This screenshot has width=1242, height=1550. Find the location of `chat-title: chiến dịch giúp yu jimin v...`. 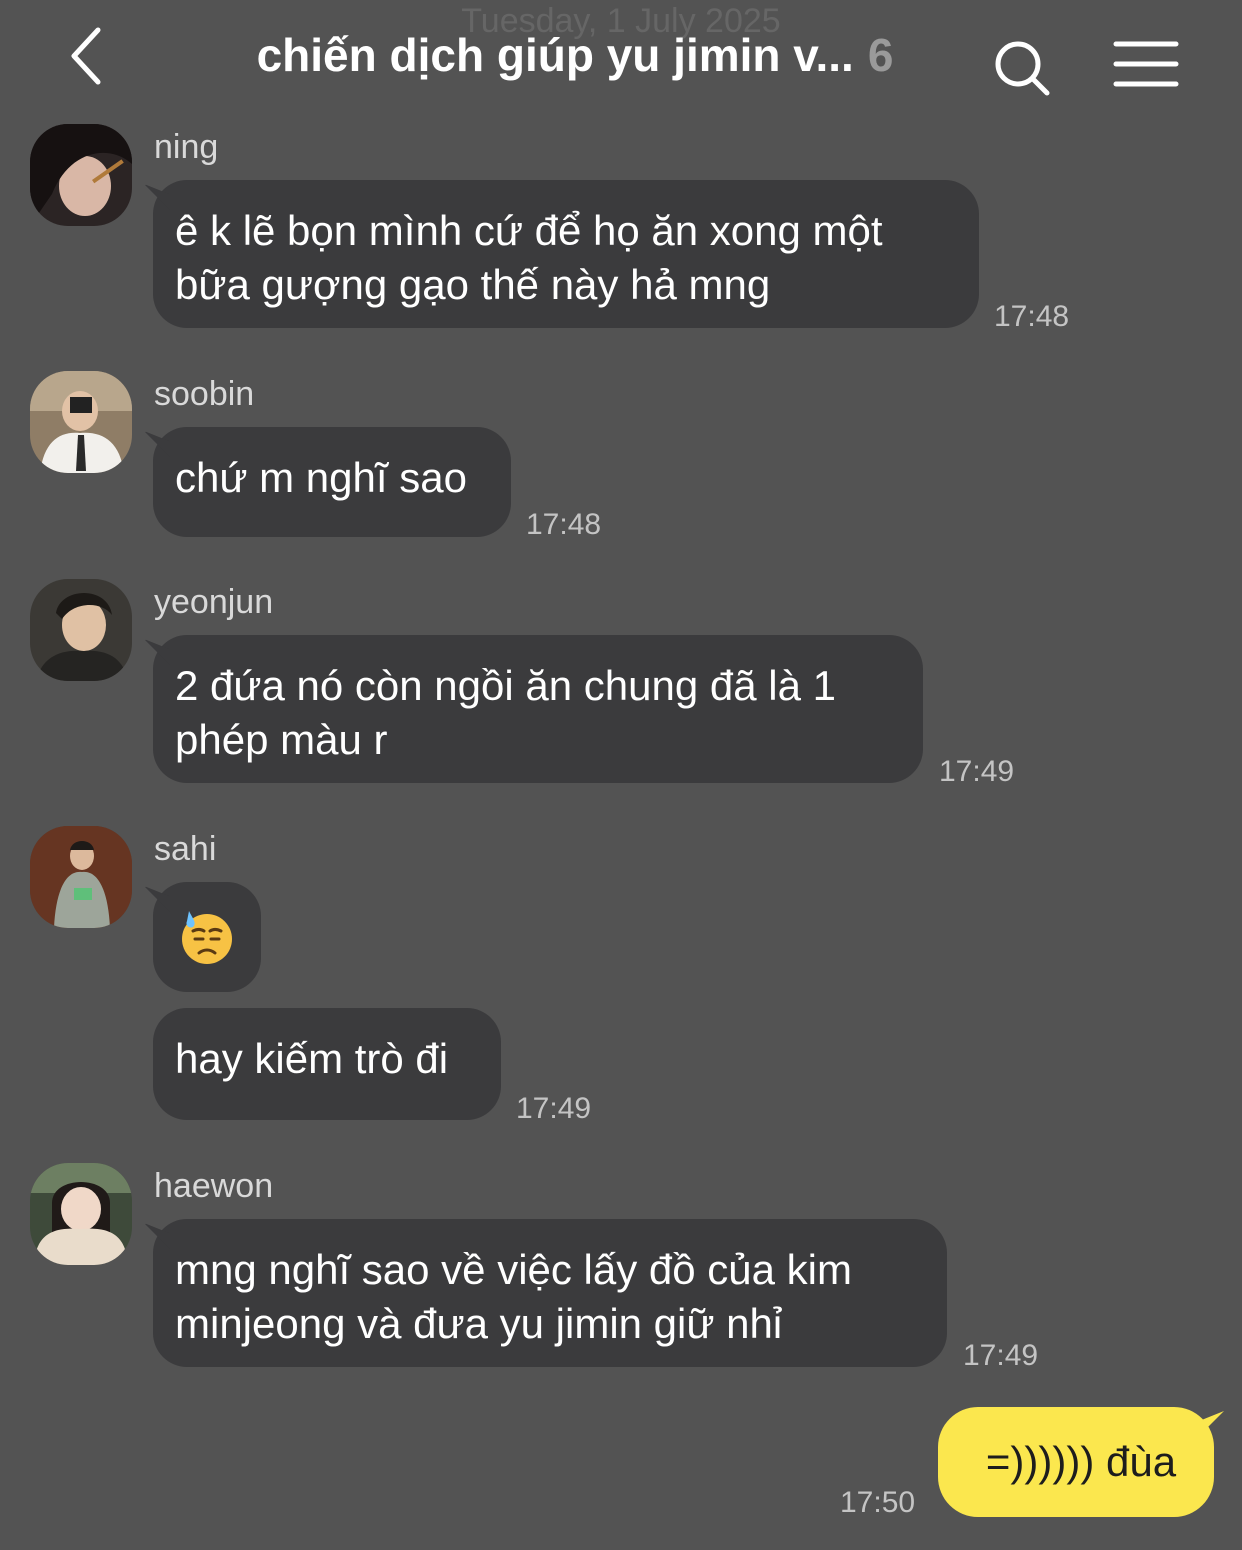

chat-title: chiến dịch giúp yu jimin v... is located at coordinates (555, 55).